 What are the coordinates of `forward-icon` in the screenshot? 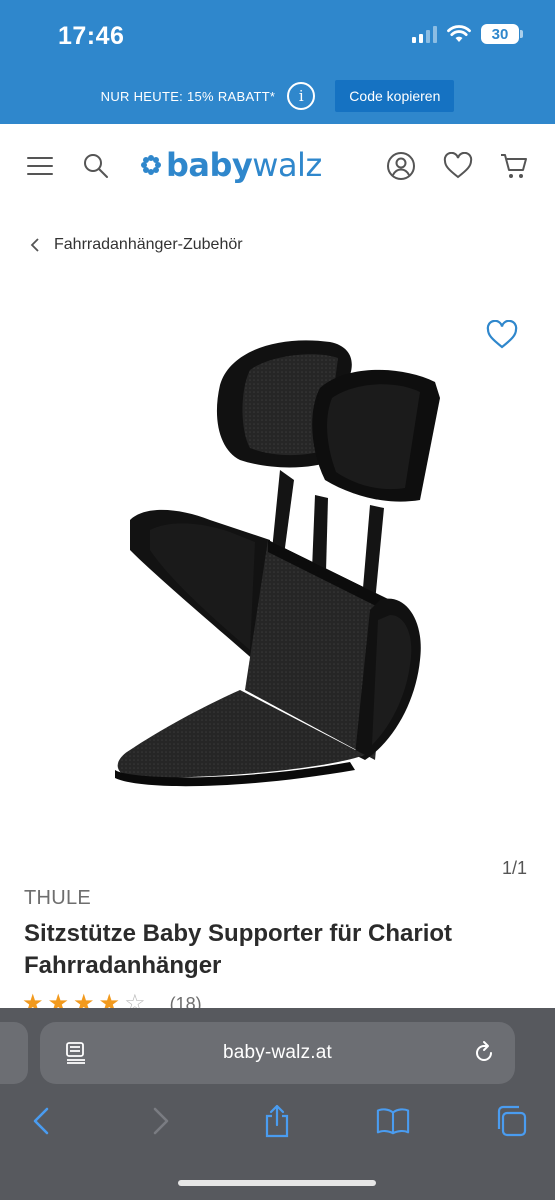 It's located at (161, 1121).